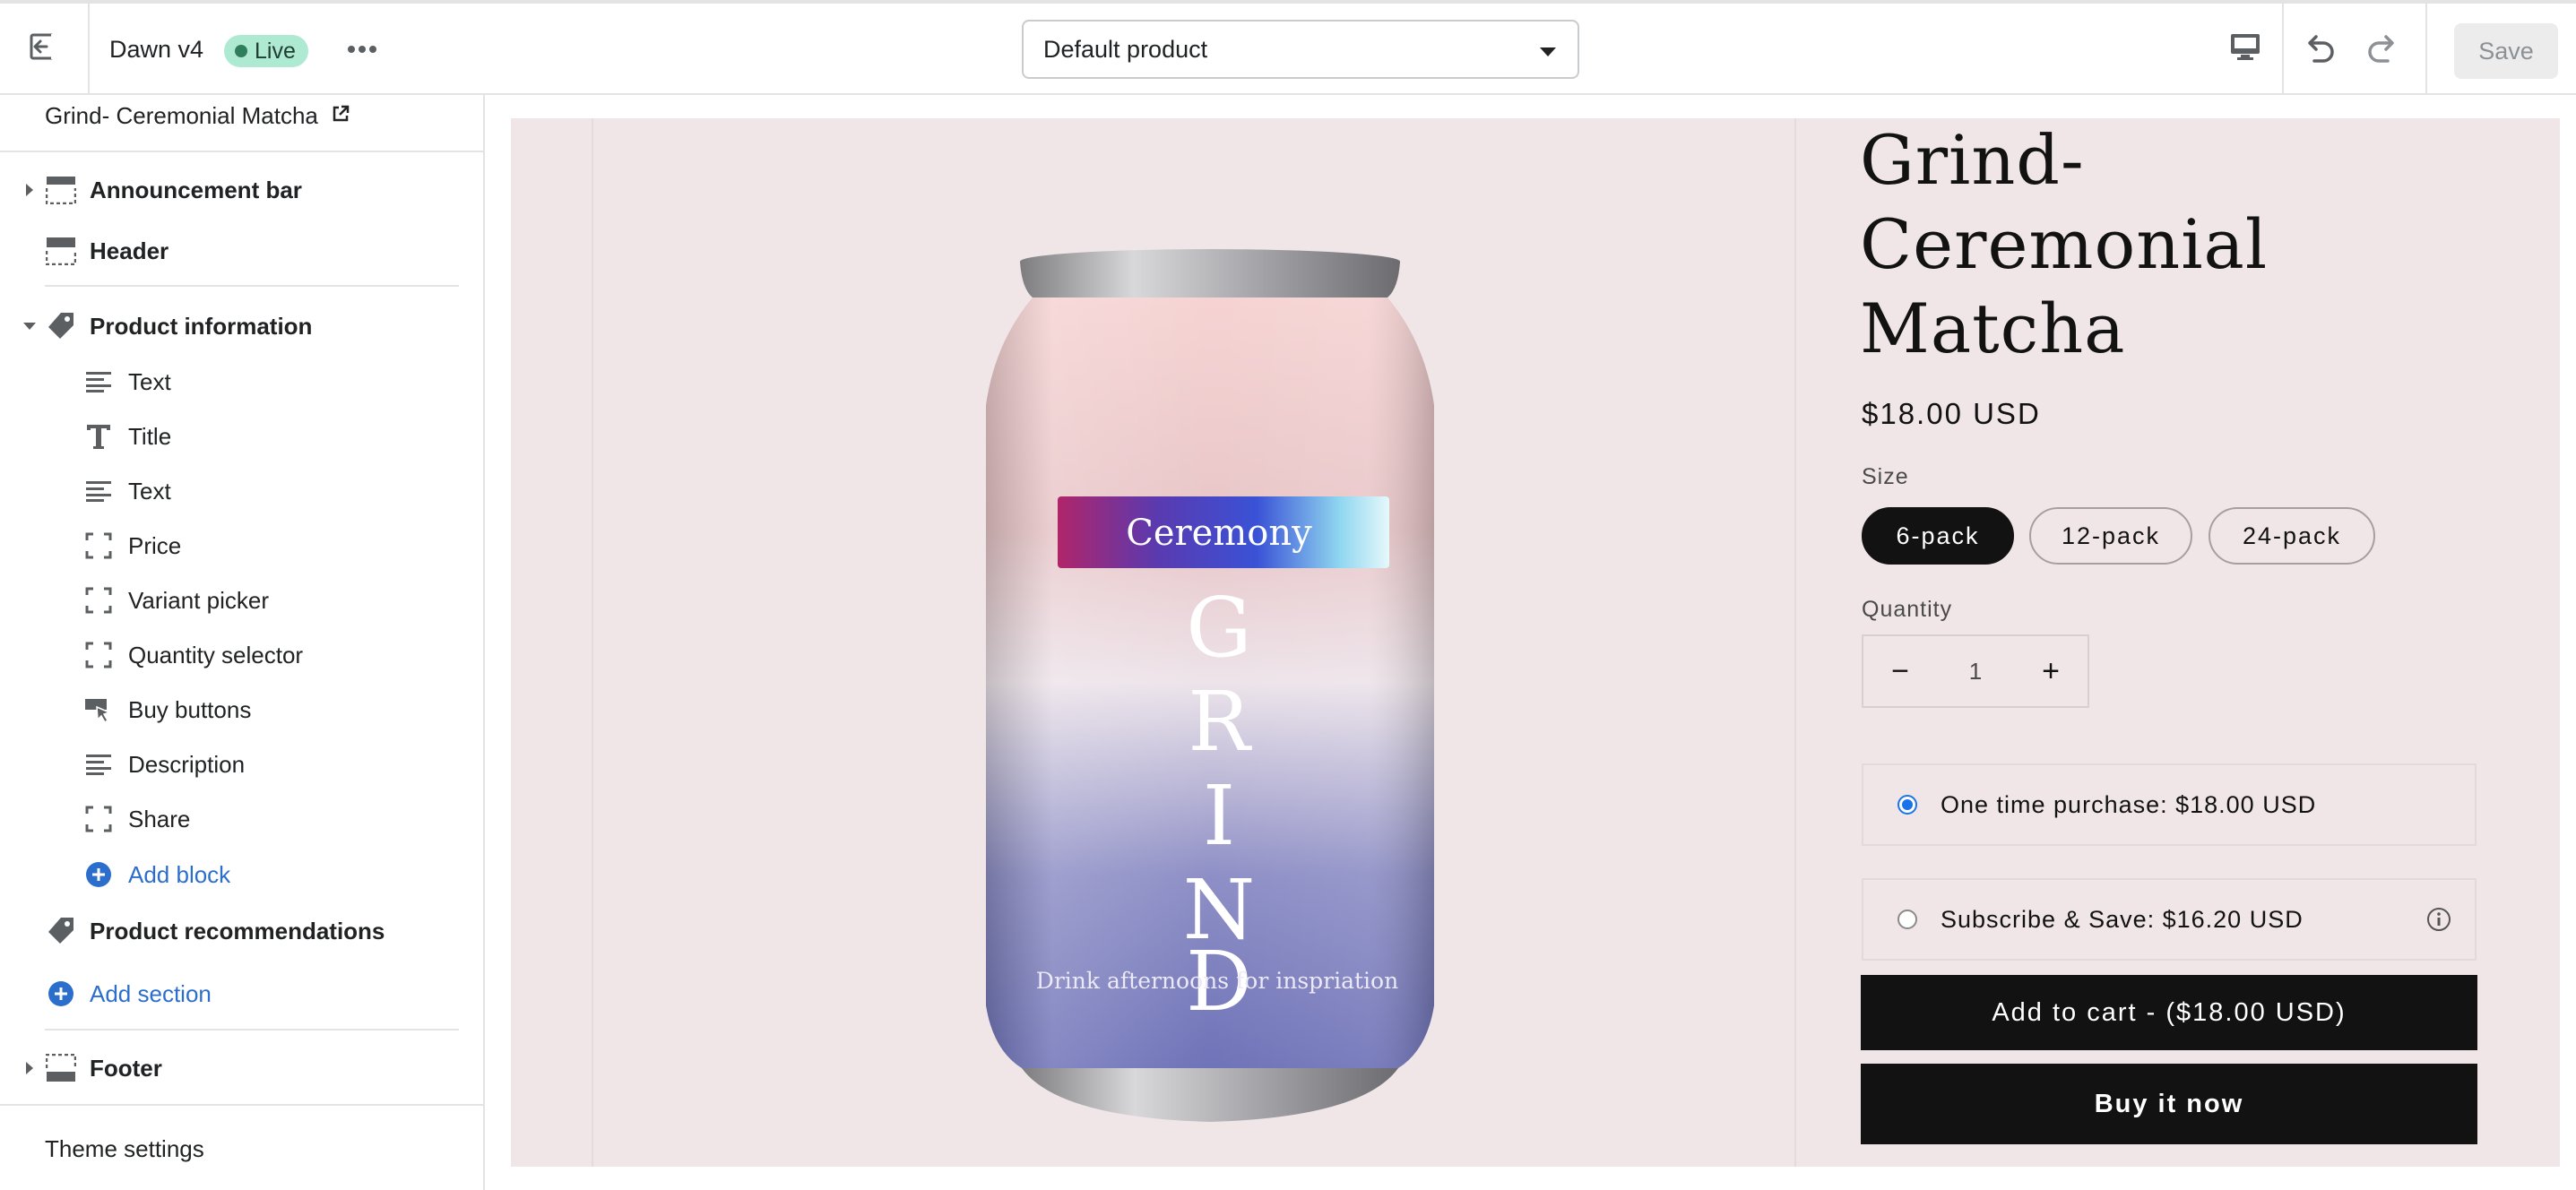 This screenshot has height=1190, width=2576. Describe the element at coordinates (1900, 671) in the screenshot. I see `quantity-decrease-button: −` at that location.